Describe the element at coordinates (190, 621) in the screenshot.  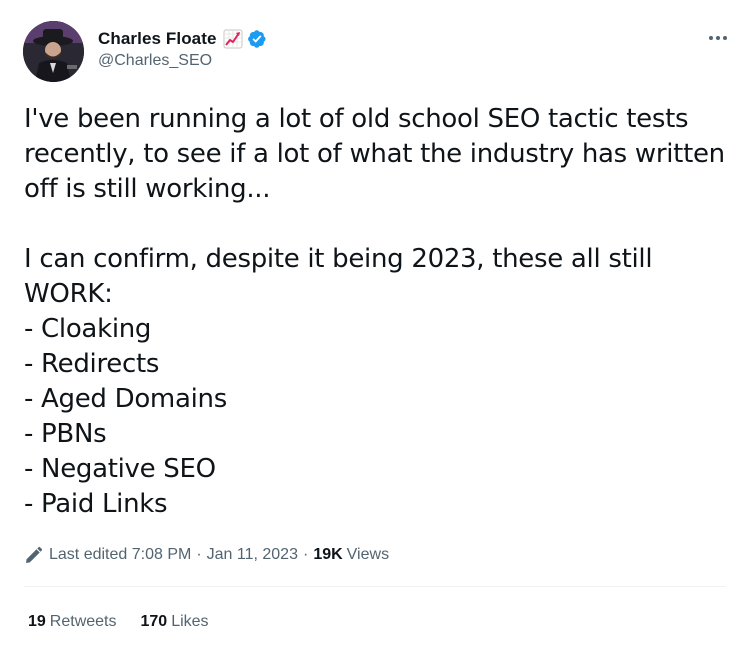
I see `likes-label: Likes` at that location.